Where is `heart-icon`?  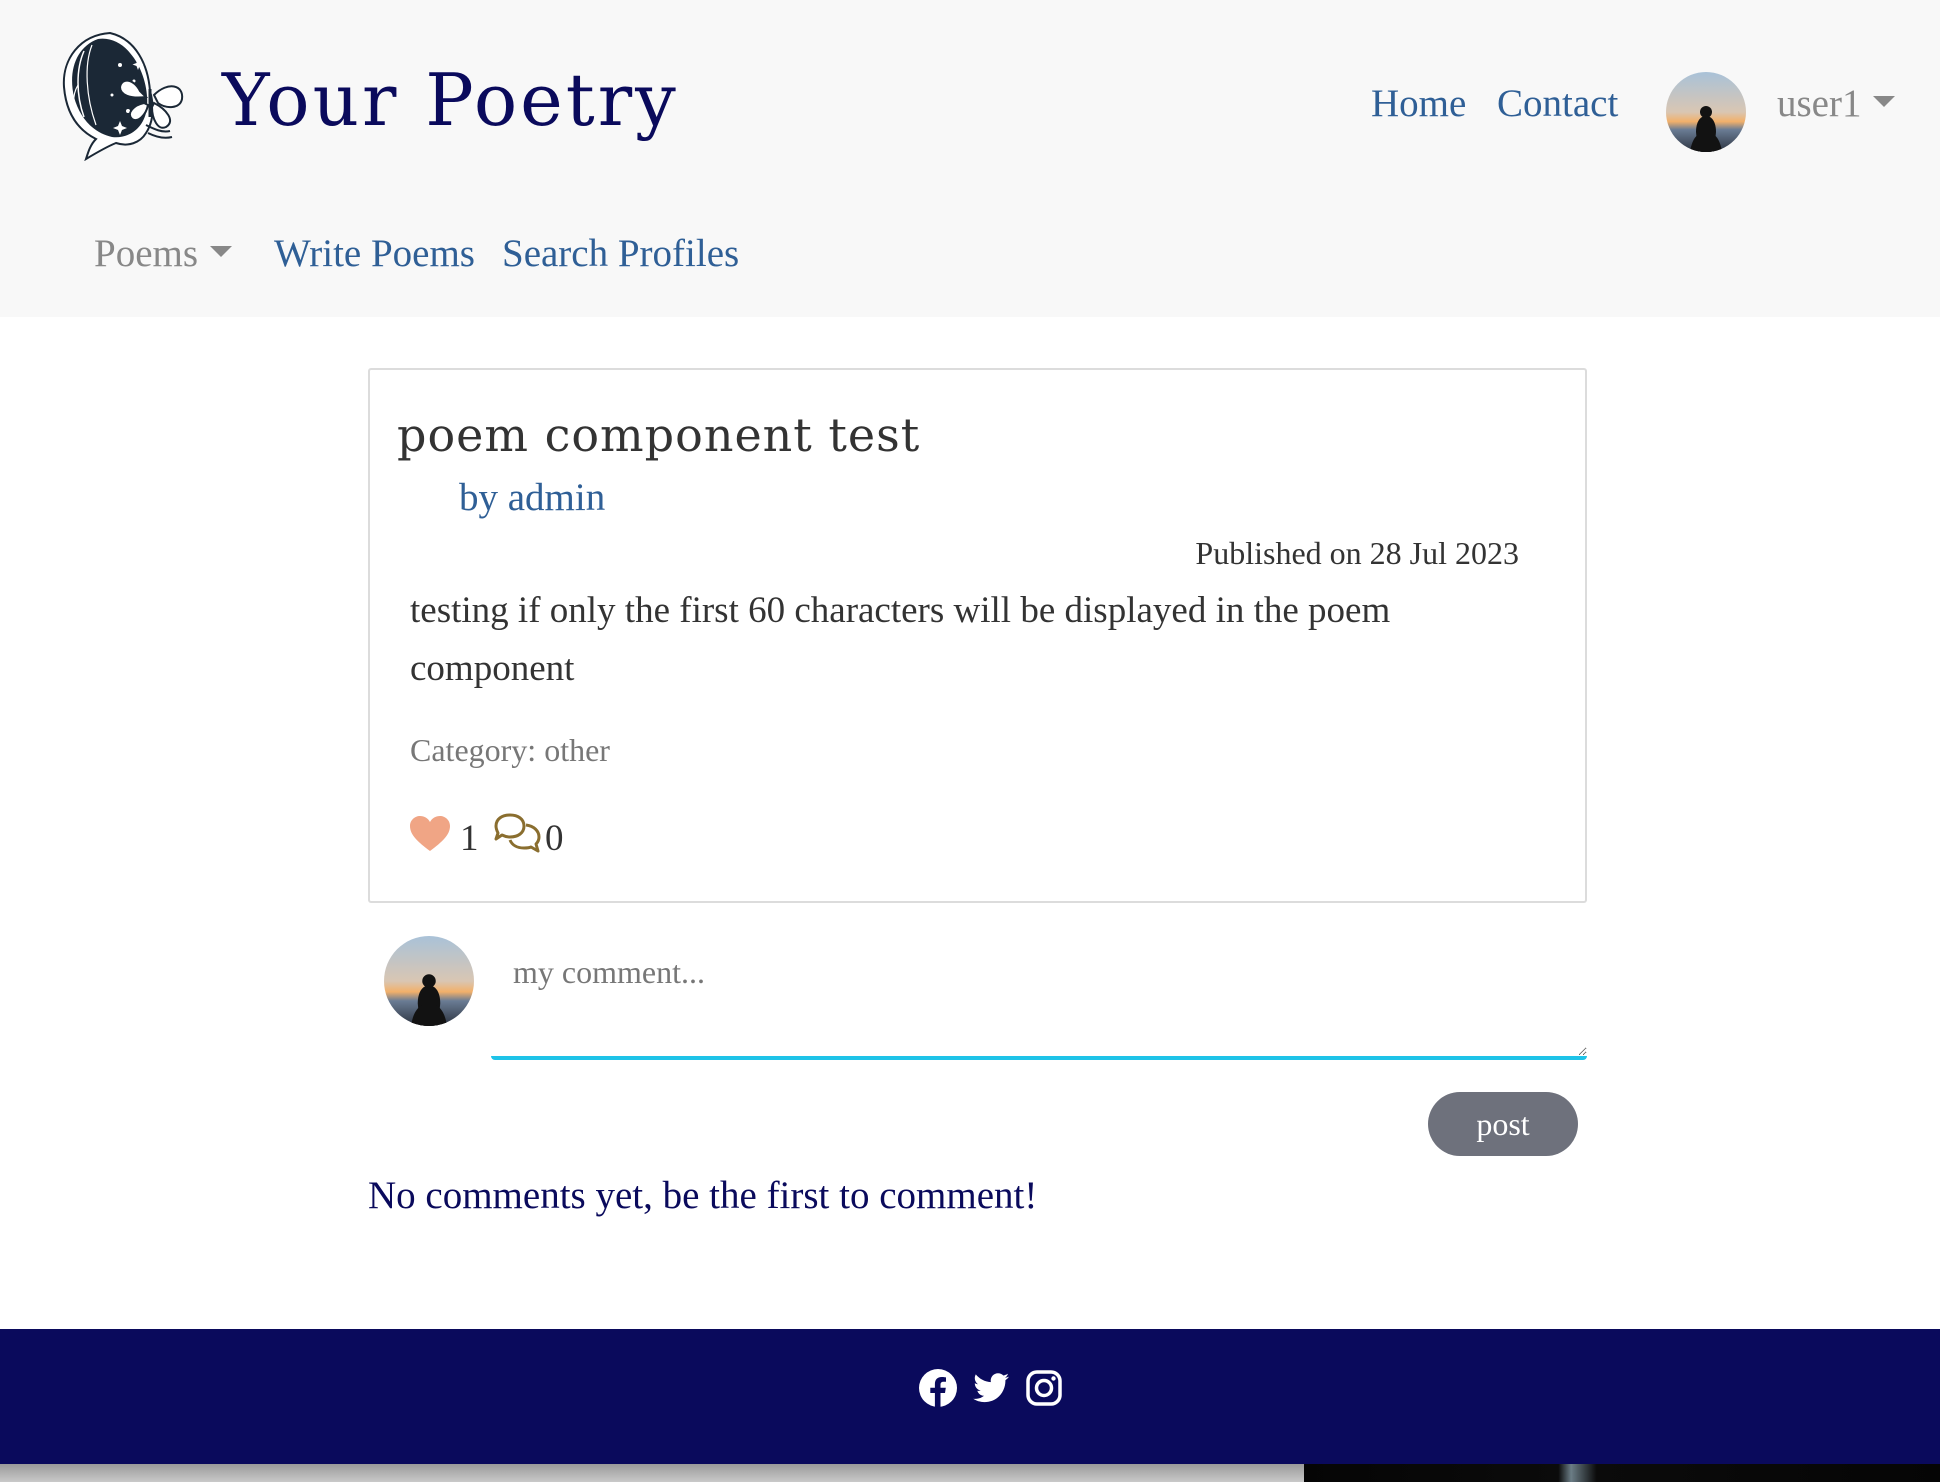 heart-icon is located at coordinates (430, 834).